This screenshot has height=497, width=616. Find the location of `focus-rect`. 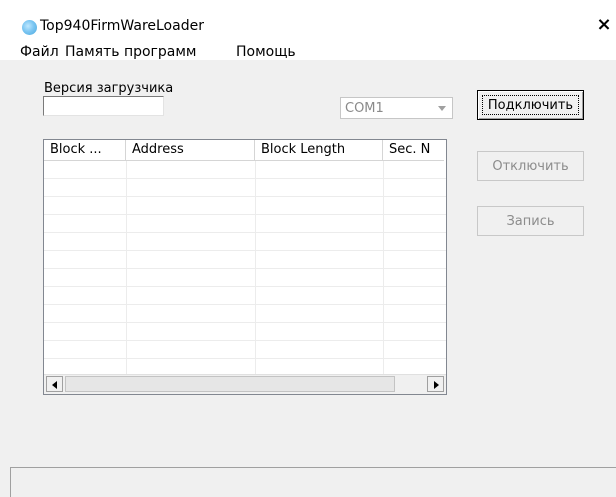

focus-rect is located at coordinates (530, 105).